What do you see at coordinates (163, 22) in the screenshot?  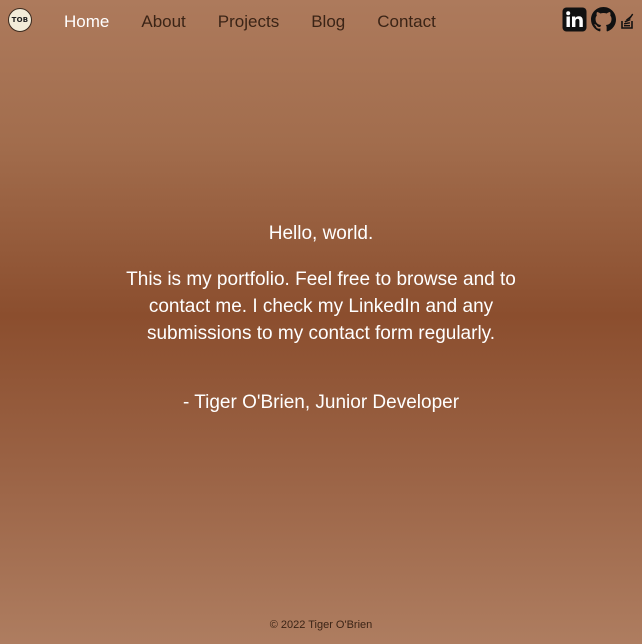 I see `nav-link-about: About` at bounding box center [163, 22].